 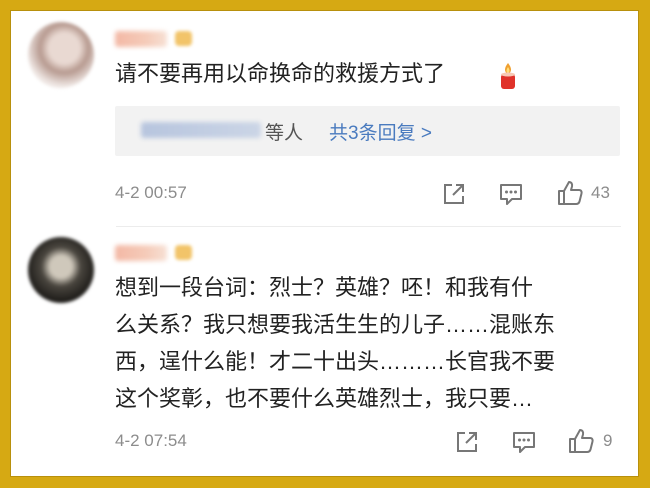 I want to click on like-count: 43, so click(x=600, y=192).